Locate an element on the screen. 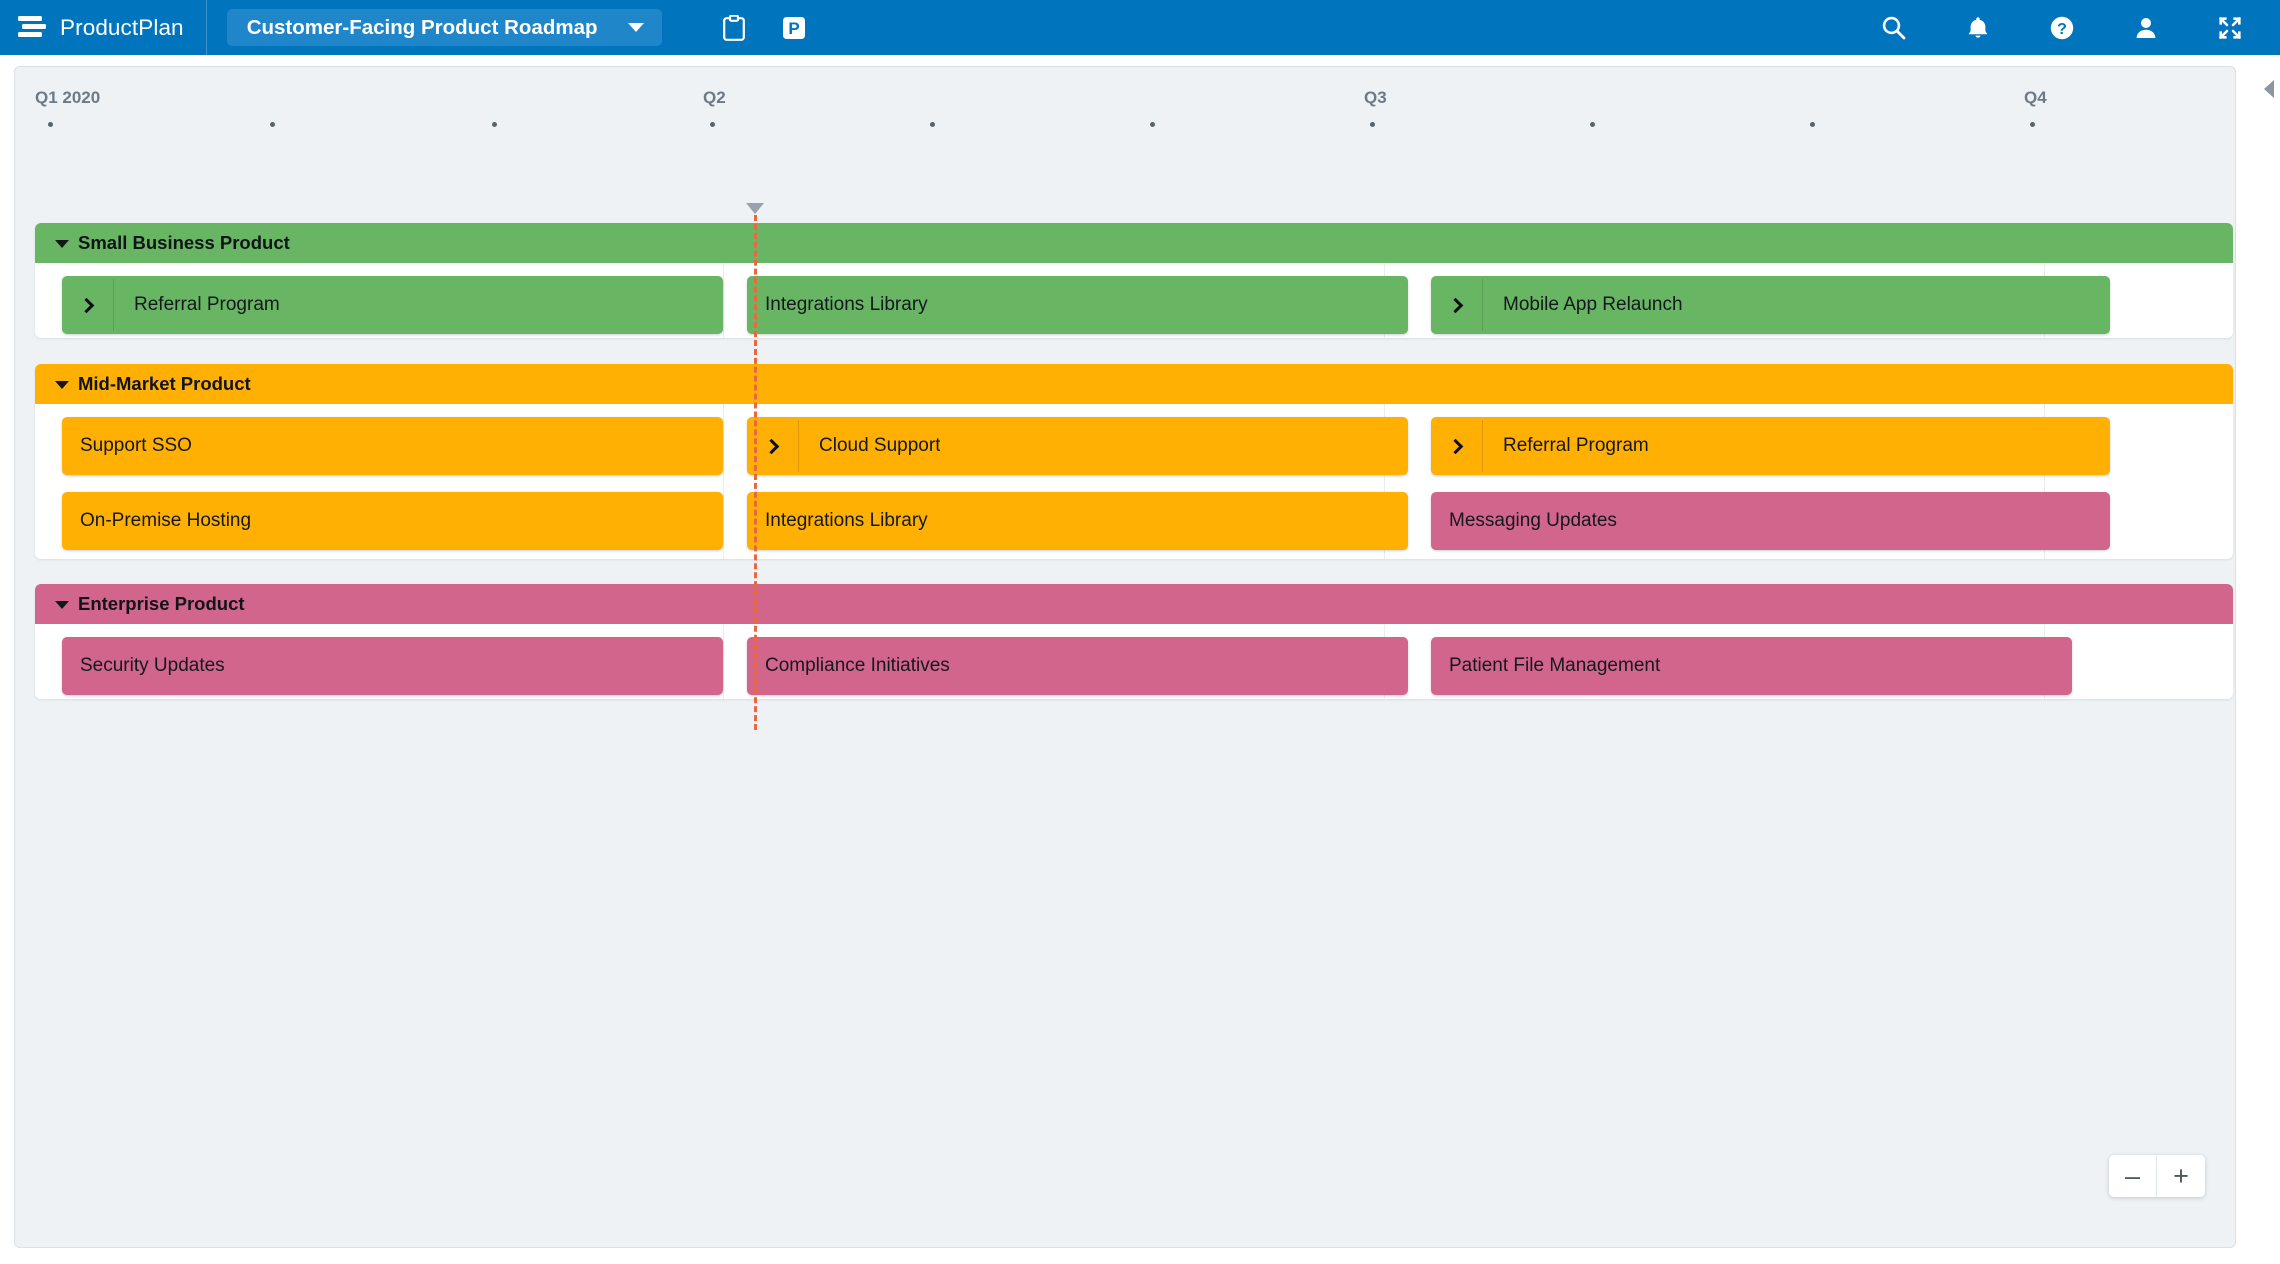  lane-header-enterprise-product: Enterprise Product is located at coordinates (1134, 604).